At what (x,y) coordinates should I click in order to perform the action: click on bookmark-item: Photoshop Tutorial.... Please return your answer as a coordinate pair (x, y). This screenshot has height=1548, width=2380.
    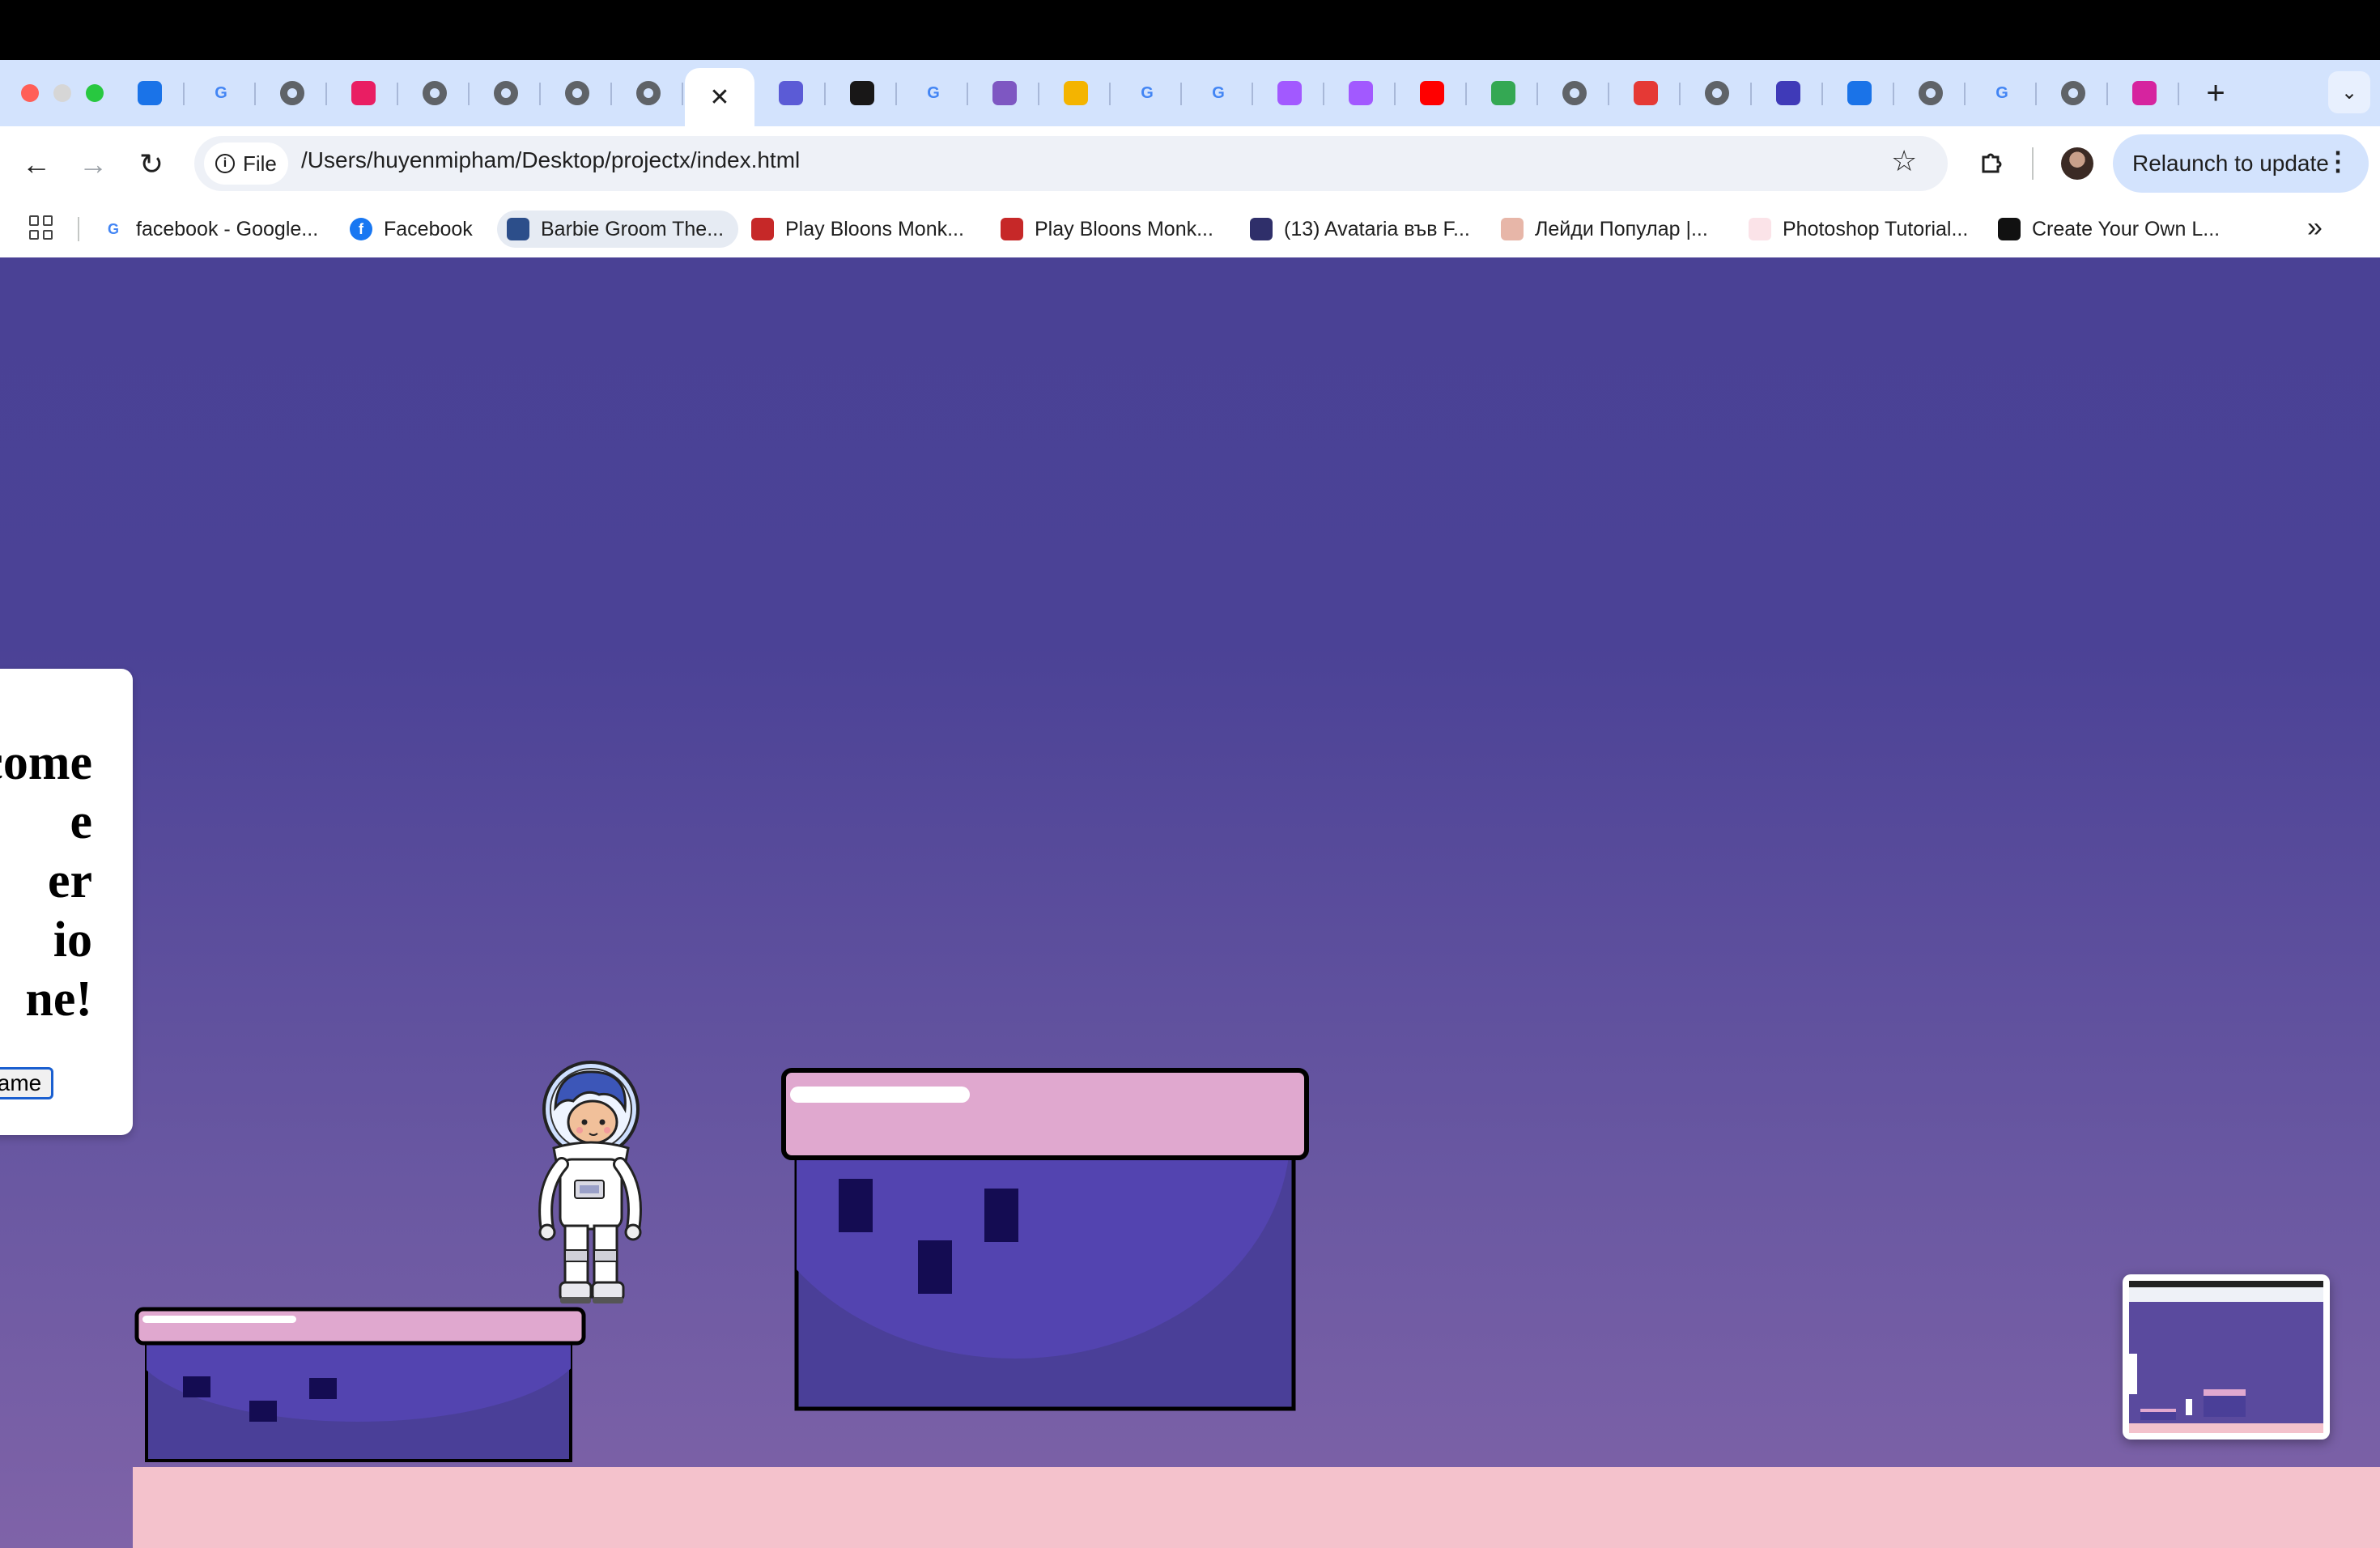
    Looking at the image, I should click on (1859, 230).